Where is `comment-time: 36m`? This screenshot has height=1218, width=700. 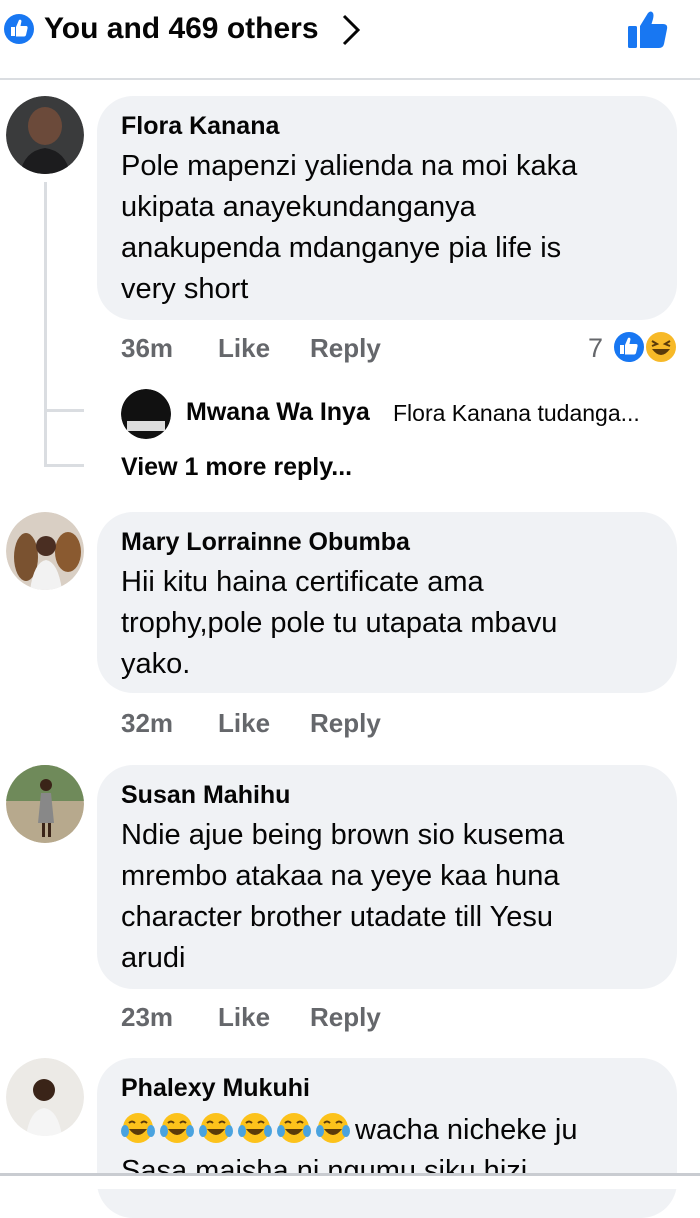
comment-time: 36m is located at coordinates (147, 348).